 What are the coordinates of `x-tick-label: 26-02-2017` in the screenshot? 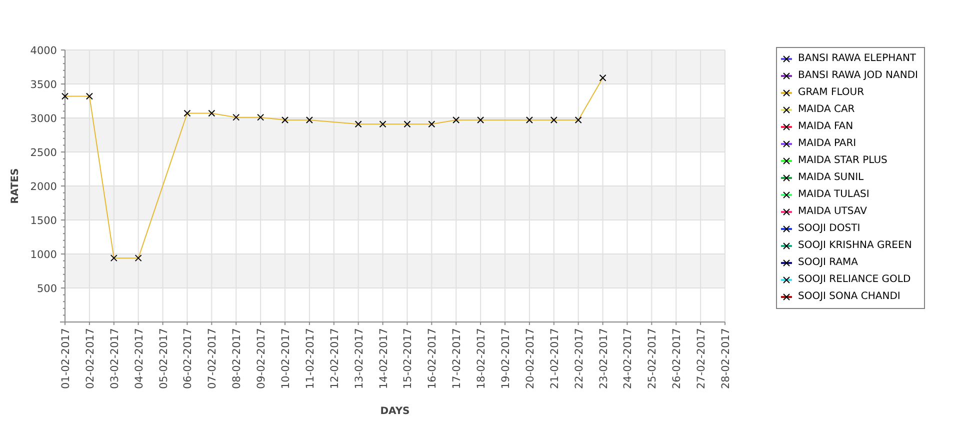 It's located at (677, 359).